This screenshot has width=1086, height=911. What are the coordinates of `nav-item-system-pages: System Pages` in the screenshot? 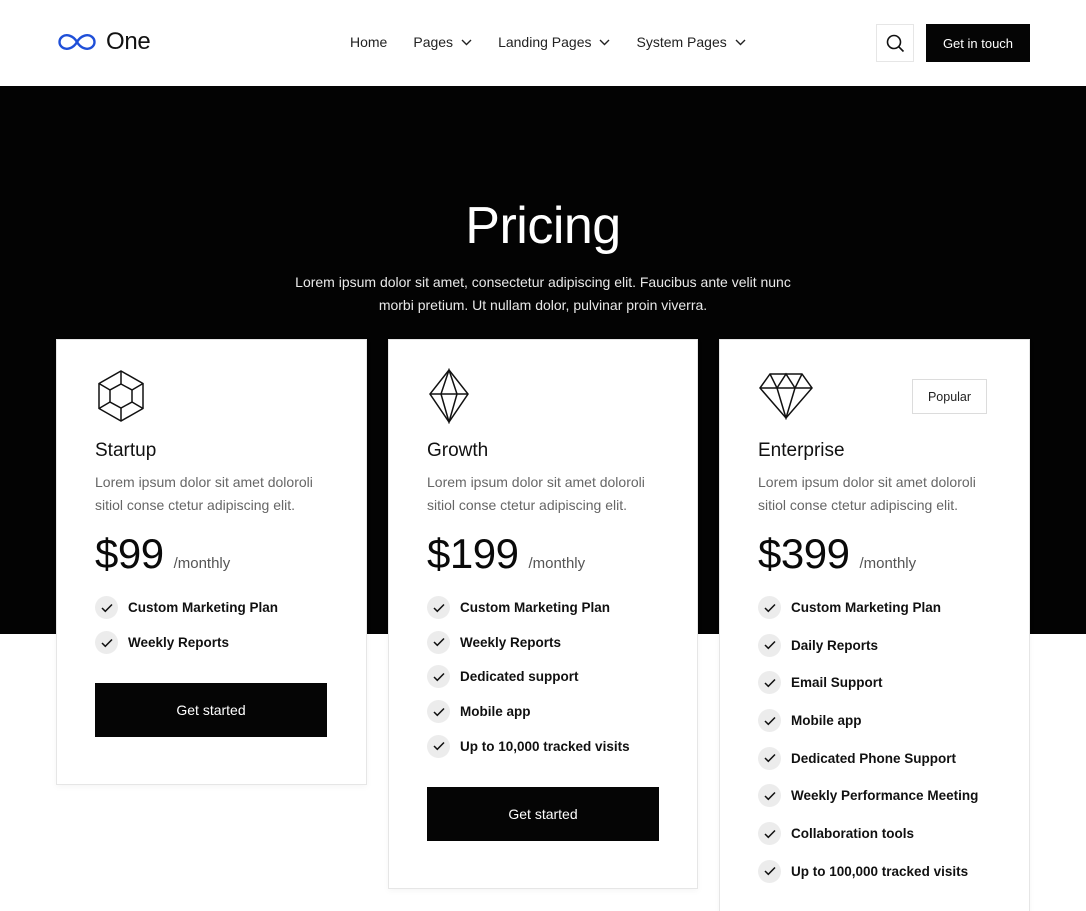 It's located at (691, 42).